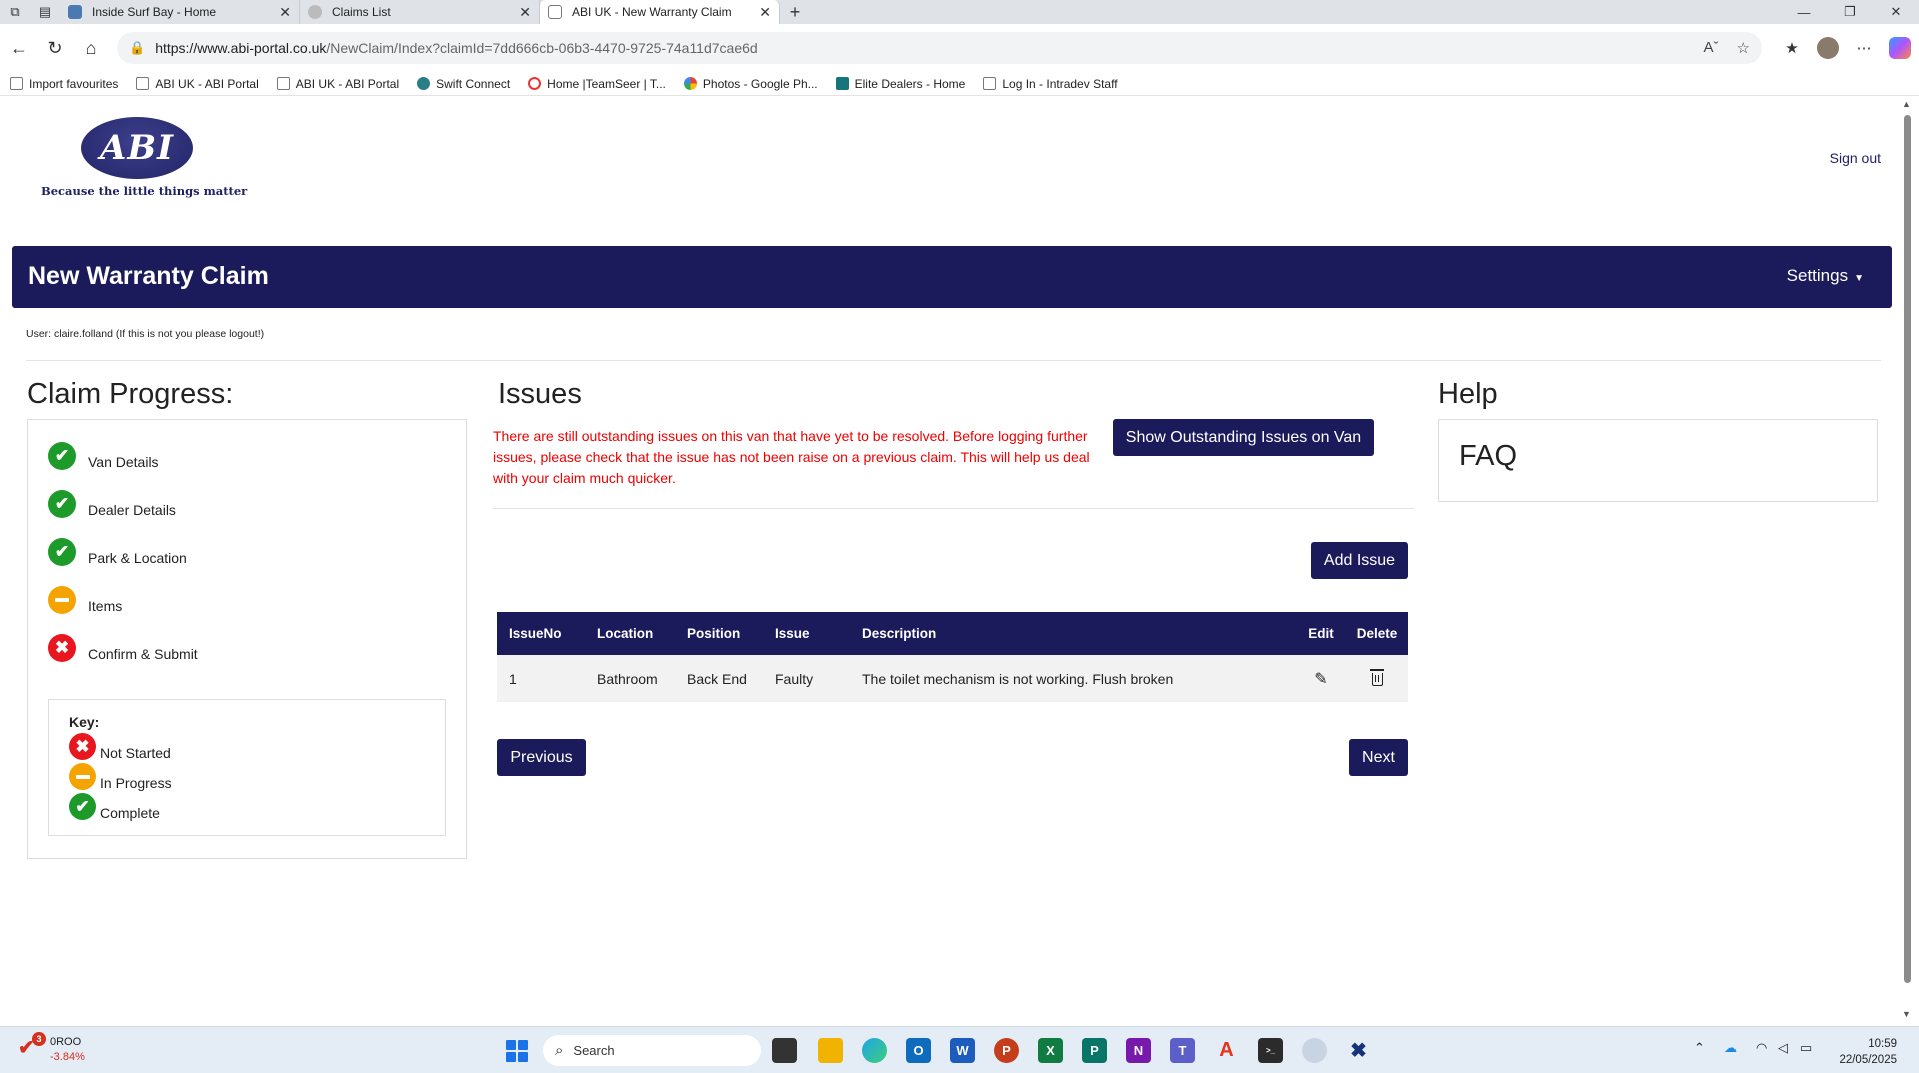 Image resolution: width=1919 pixels, height=1073 pixels. What do you see at coordinates (1320, 679) in the screenshot?
I see `pencil-icon: ✎` at bounding box center [1320, 679].